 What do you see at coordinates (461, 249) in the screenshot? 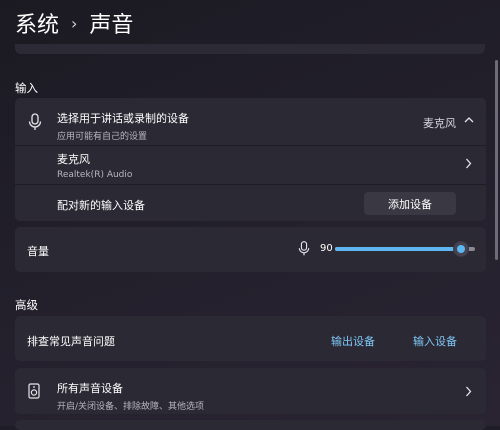
I see `slider-thumb` at bounding box center [461, 249].